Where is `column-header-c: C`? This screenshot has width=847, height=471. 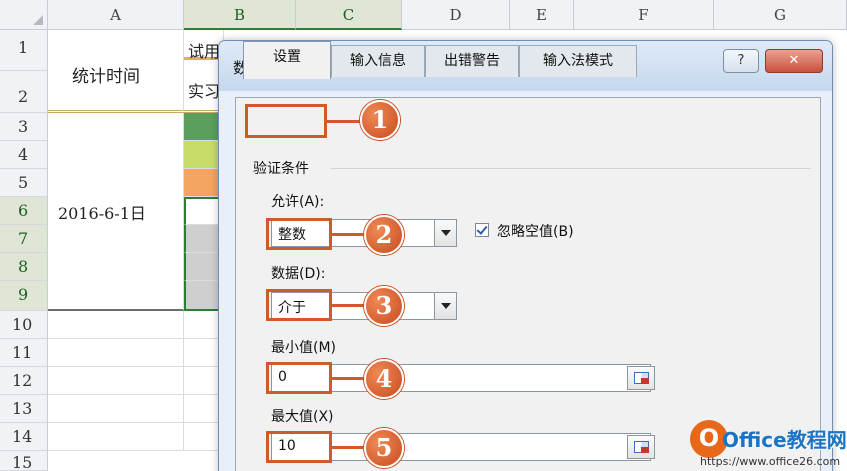 column-header-c: C is located at coordinates (349, 15).